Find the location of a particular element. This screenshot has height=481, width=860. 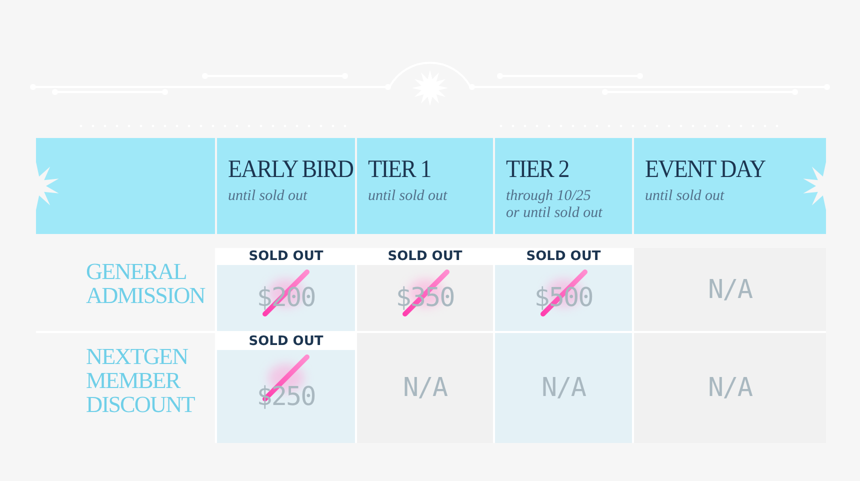

column-title: EVENT DAY is located at coordinates (705, 170).